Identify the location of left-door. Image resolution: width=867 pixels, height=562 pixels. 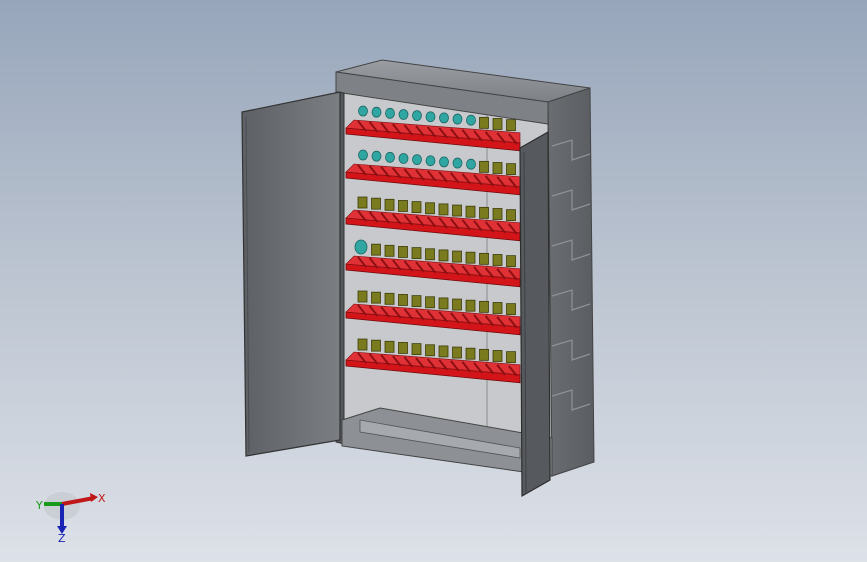
(291, 274).